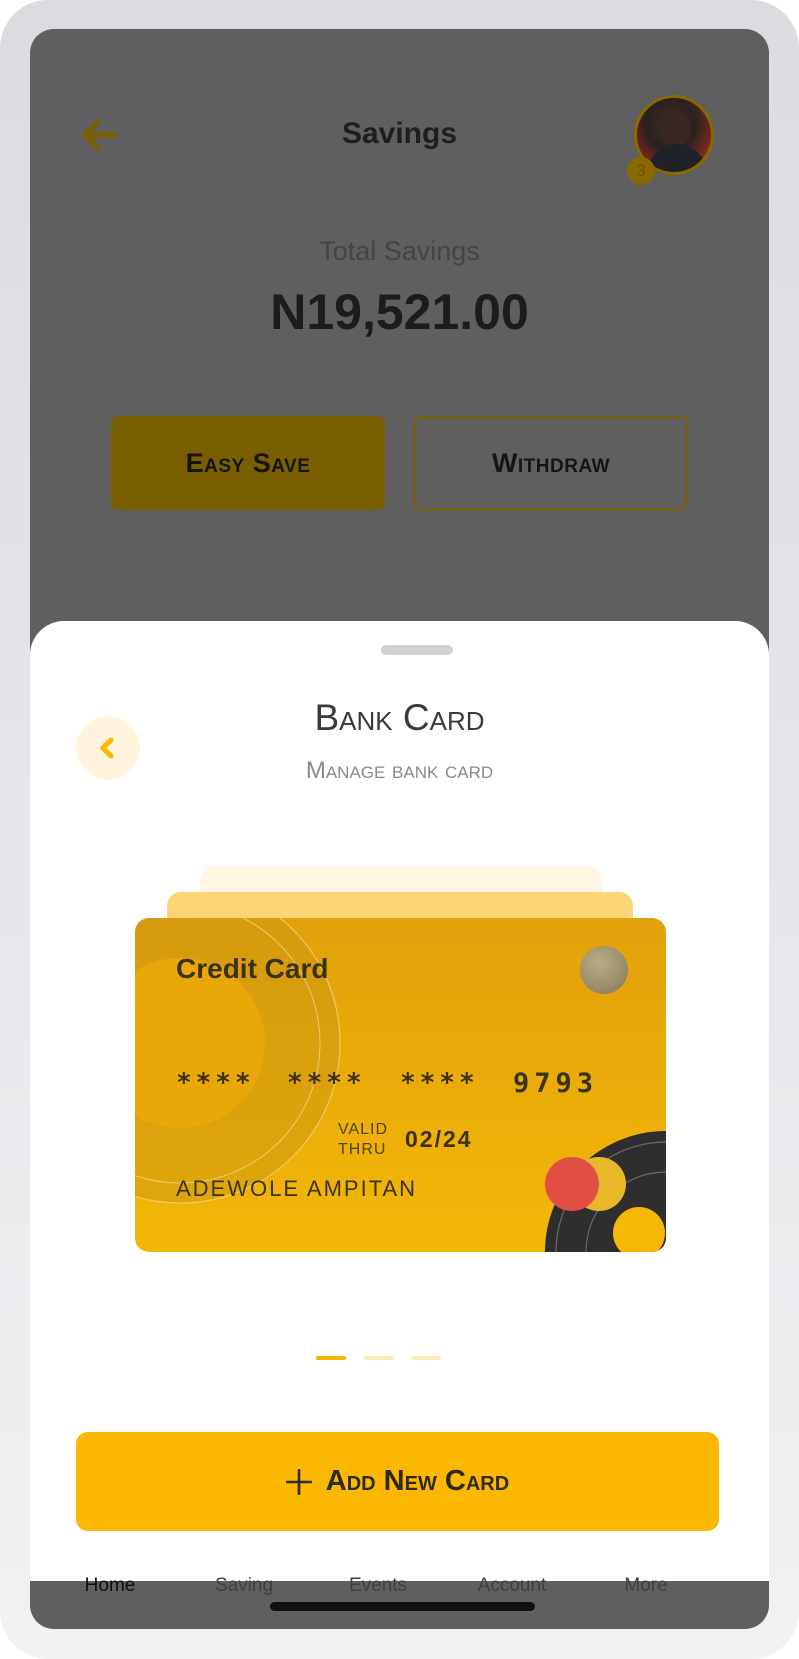 The width and height of the screenshot is (799, 1659). I want to click on tab-more: More, so click(646, 1586).